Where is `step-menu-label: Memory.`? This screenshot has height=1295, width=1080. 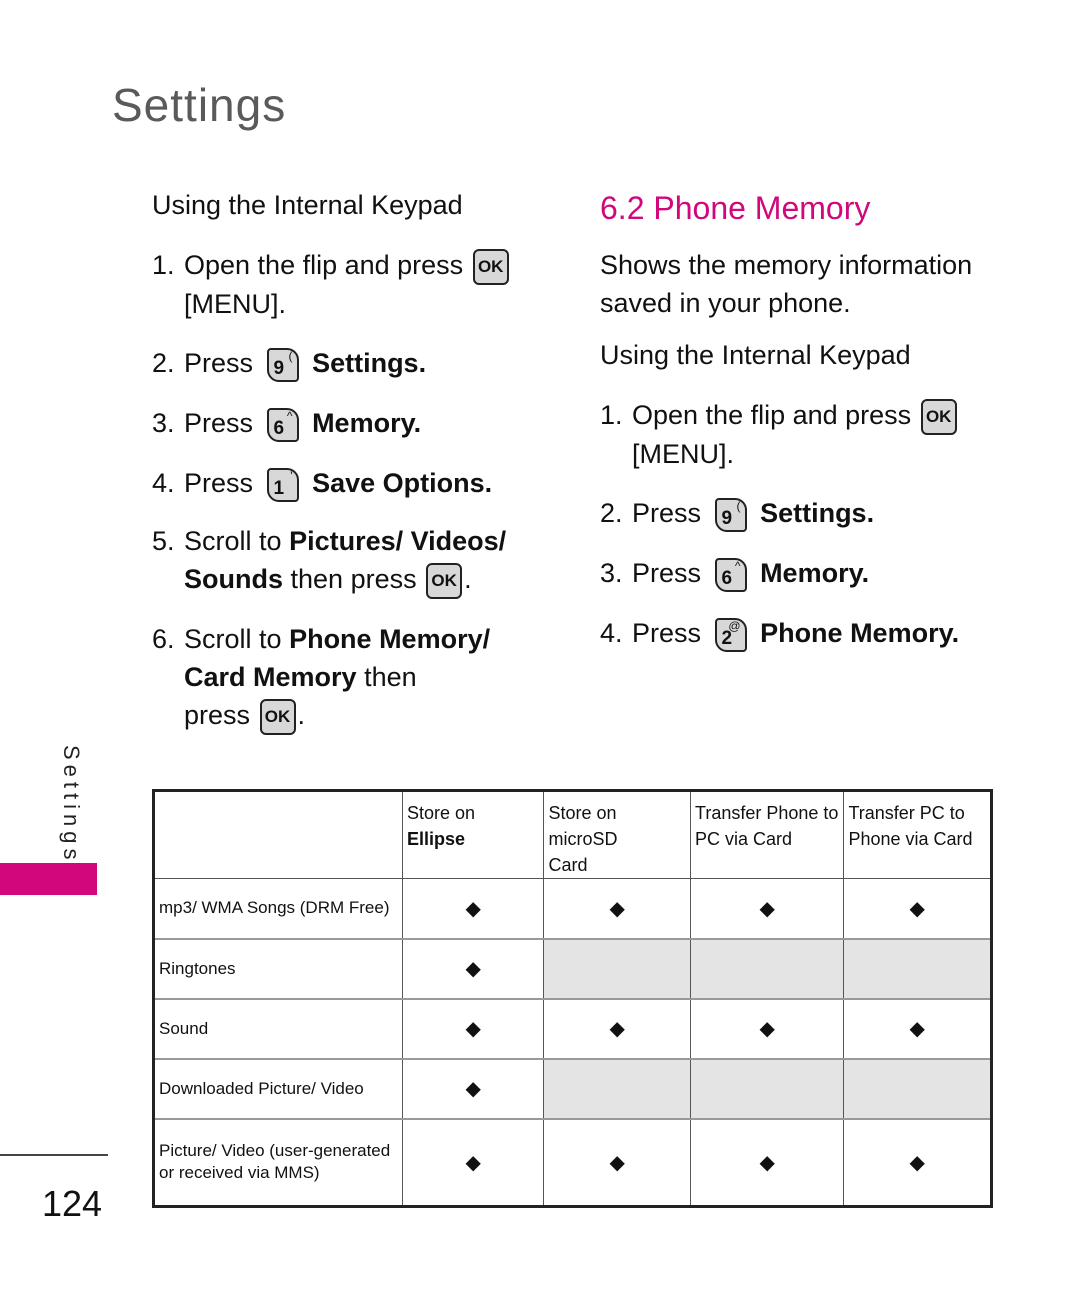 step-menu-label: Memory. is located at coordinates (367, 423).